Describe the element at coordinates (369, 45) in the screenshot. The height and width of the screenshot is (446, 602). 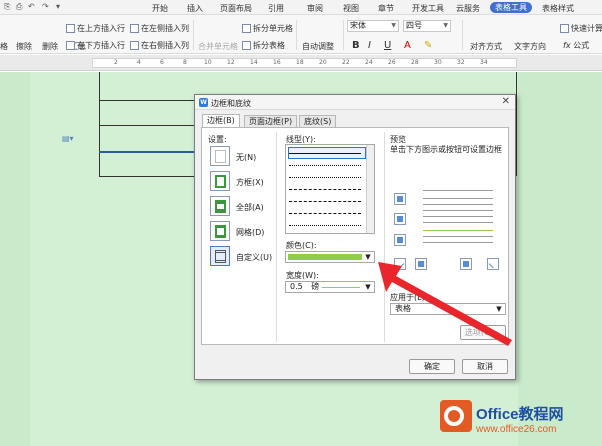
I see `italic-button: I` at that location.